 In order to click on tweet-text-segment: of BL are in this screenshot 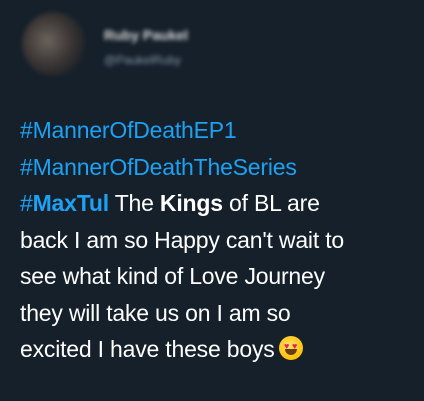, I will do `click(271, 203)`.